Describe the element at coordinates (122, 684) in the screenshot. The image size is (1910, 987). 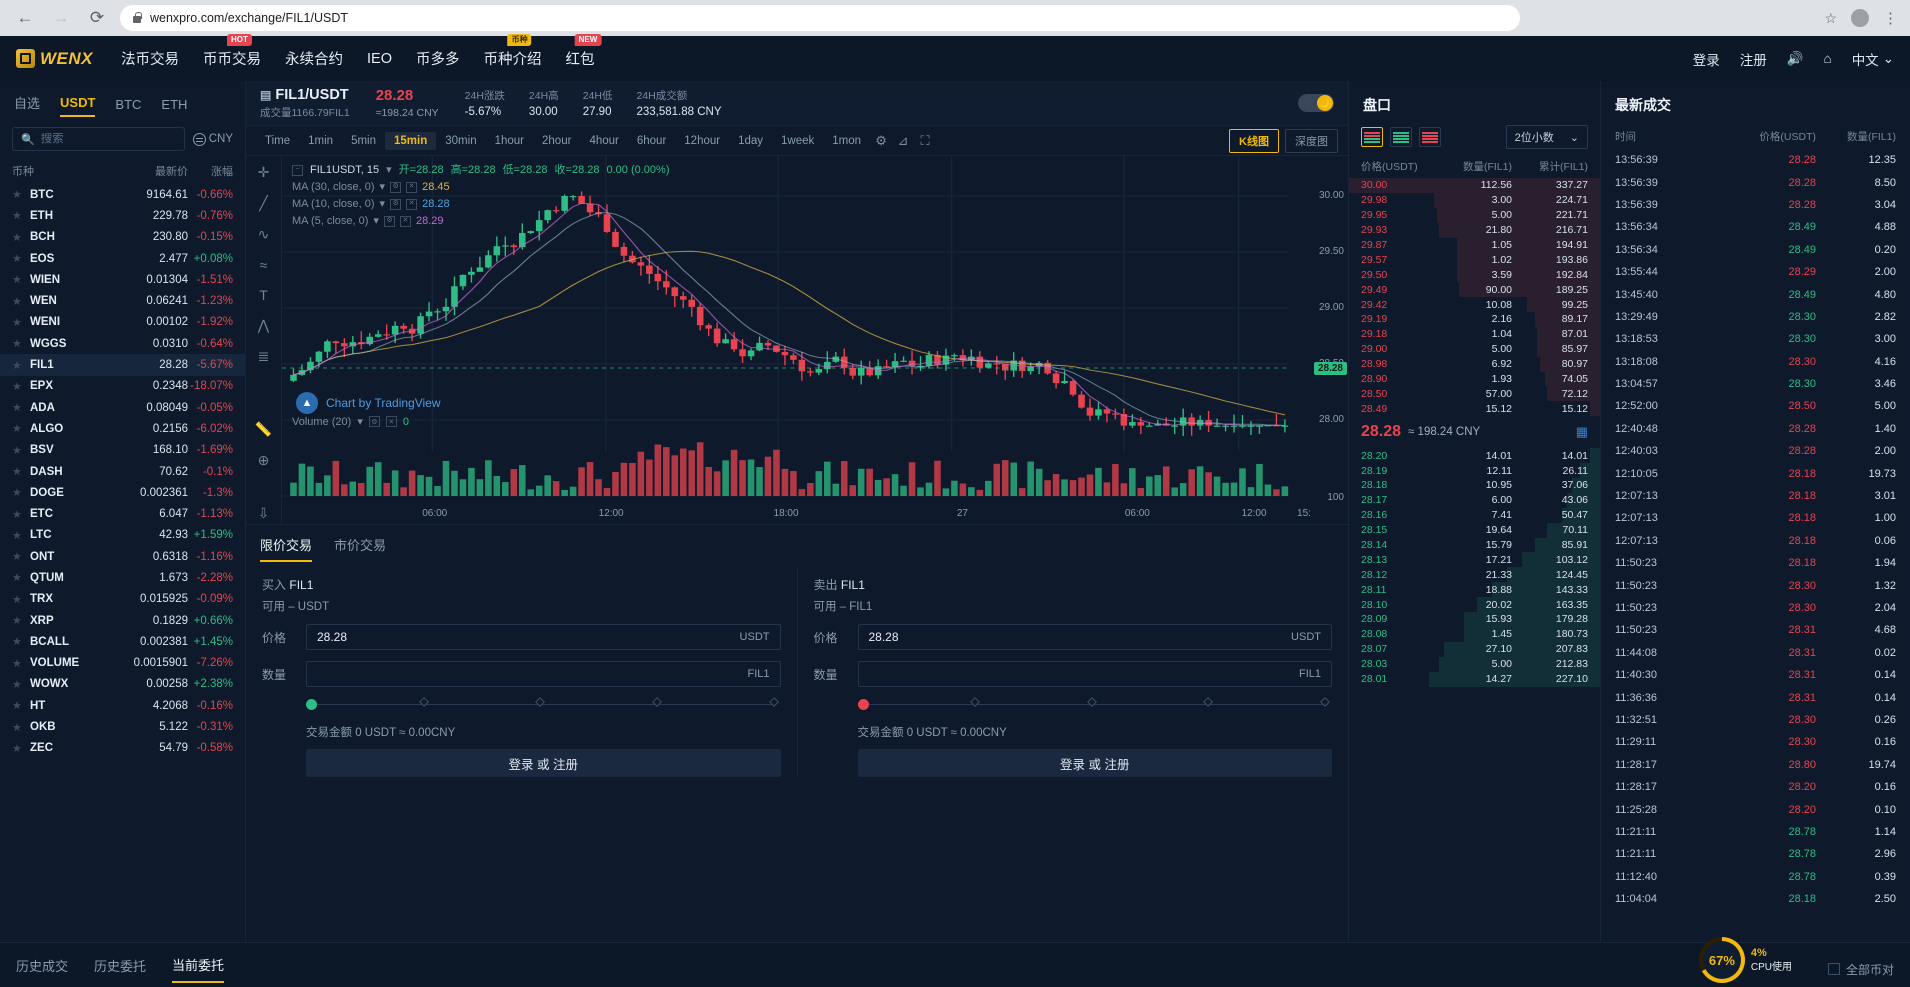
I see `coin-row-WOWX: ★ WOWX 0.00258 +2.38%` at that location.